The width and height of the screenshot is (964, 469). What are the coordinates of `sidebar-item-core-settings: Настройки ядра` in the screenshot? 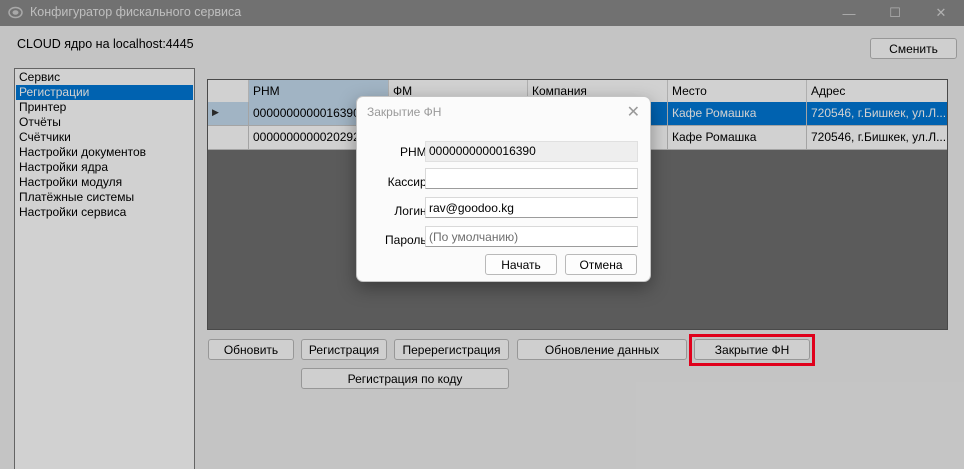 It's located at (104, 167).